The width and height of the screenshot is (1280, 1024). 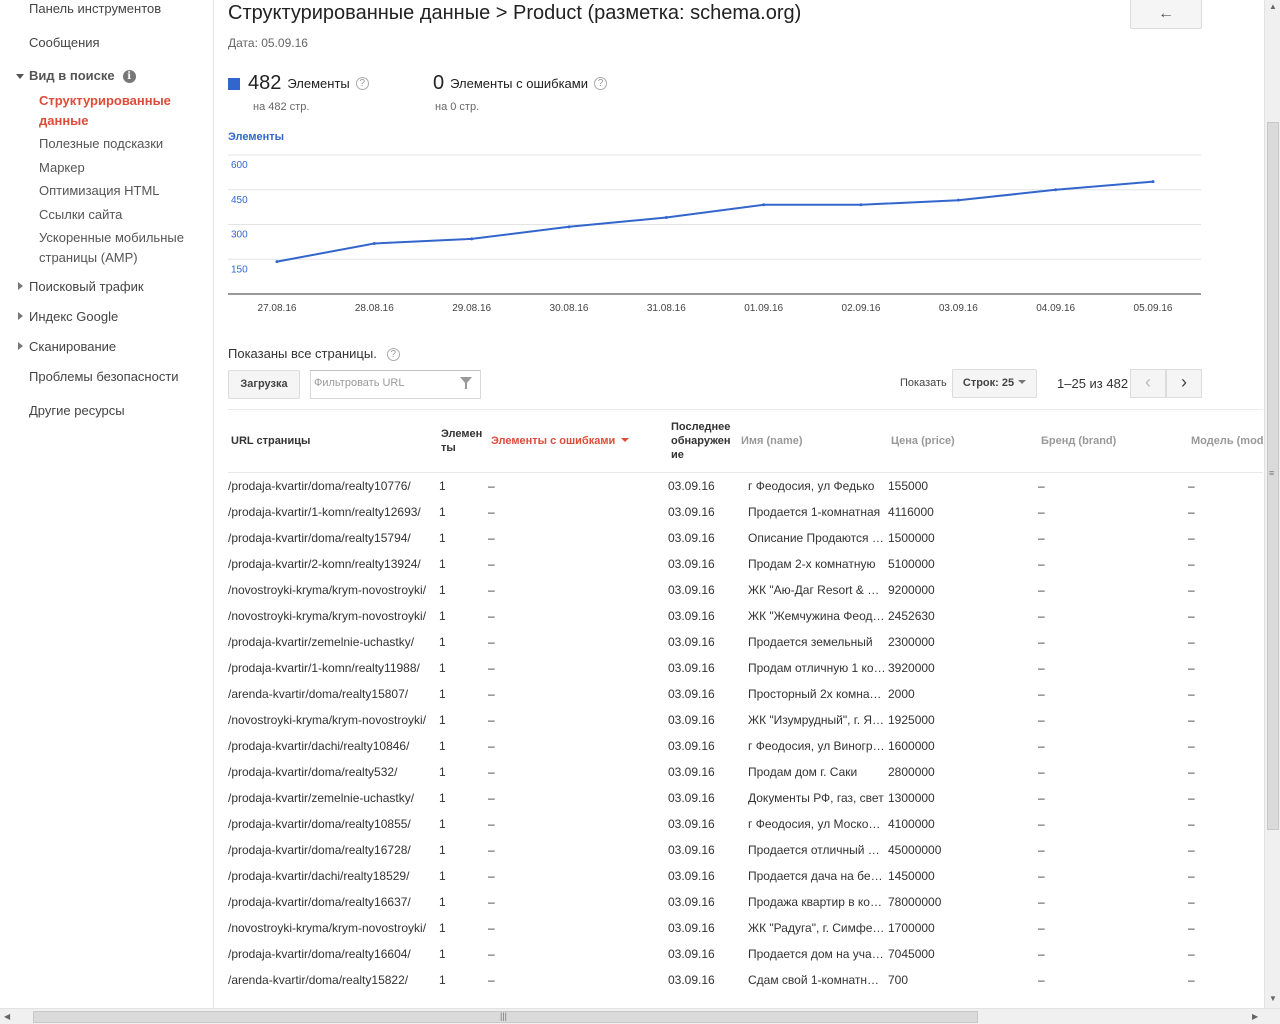 I want to click on sidebar-item-crawl: Сканирование, so click(x=72, y=346).